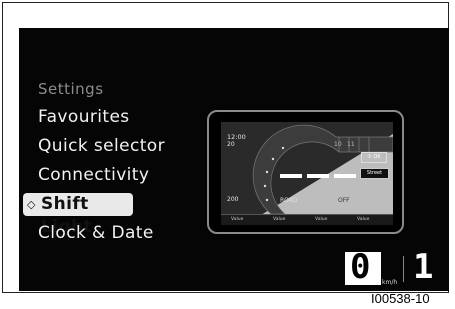  I want to click on selection-marker-icon: ◇, so click(31, 204).